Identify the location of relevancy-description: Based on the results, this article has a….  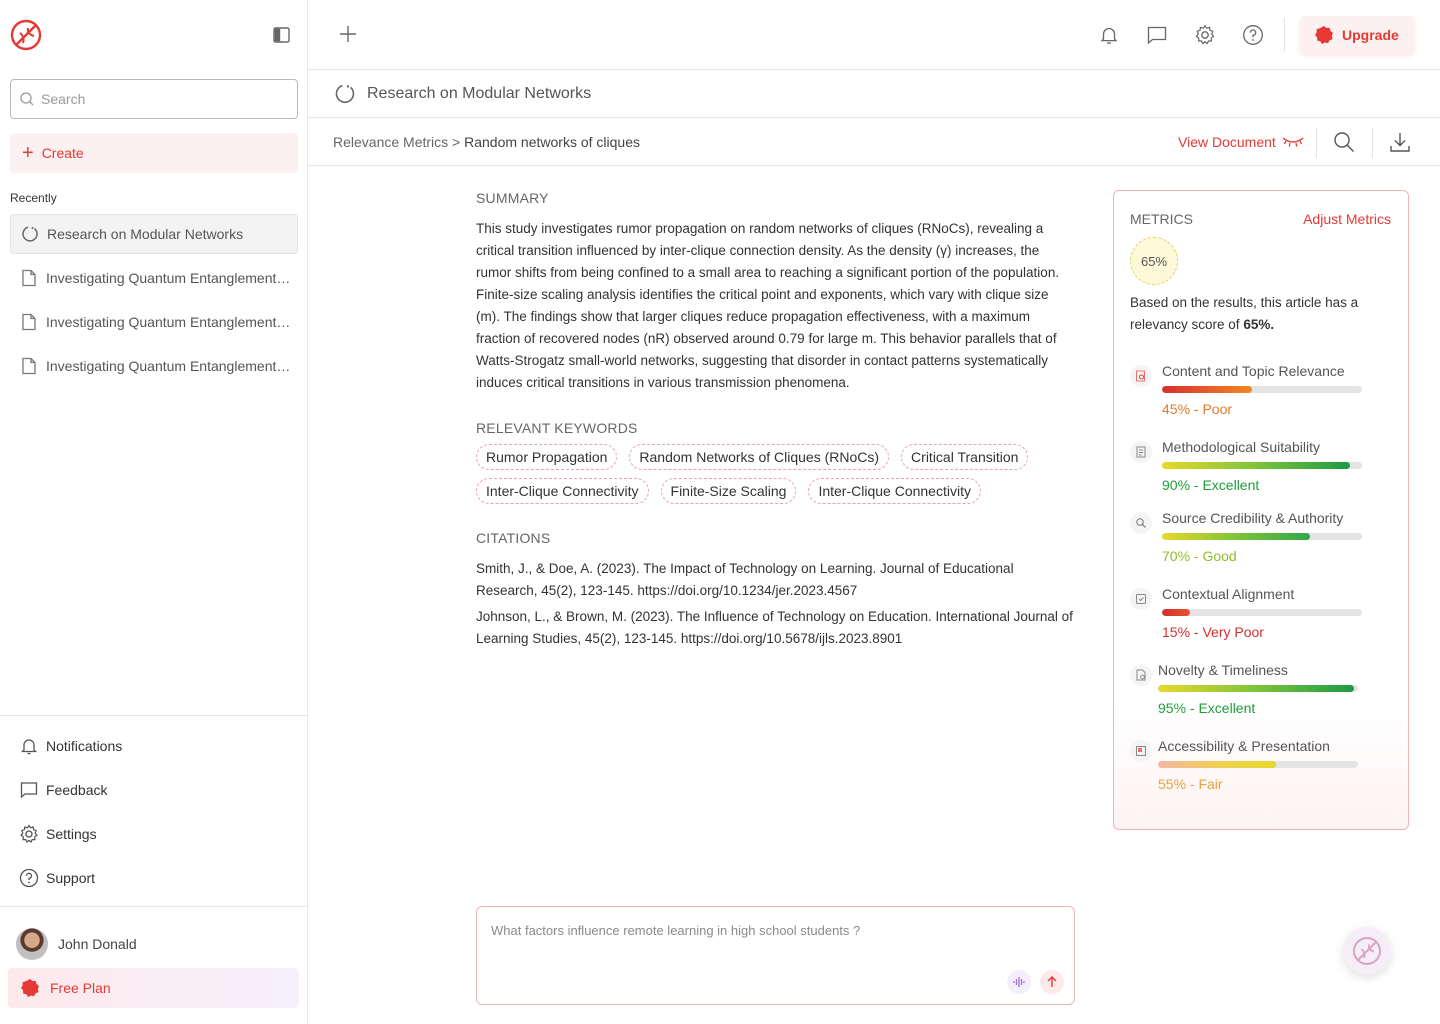
(1260, 314).